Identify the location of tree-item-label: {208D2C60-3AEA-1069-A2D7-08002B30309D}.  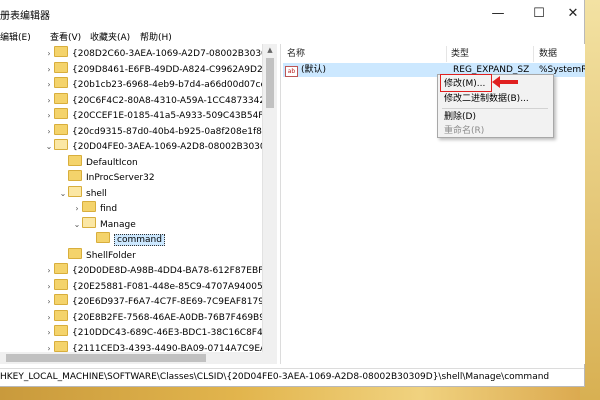
(167, 54).